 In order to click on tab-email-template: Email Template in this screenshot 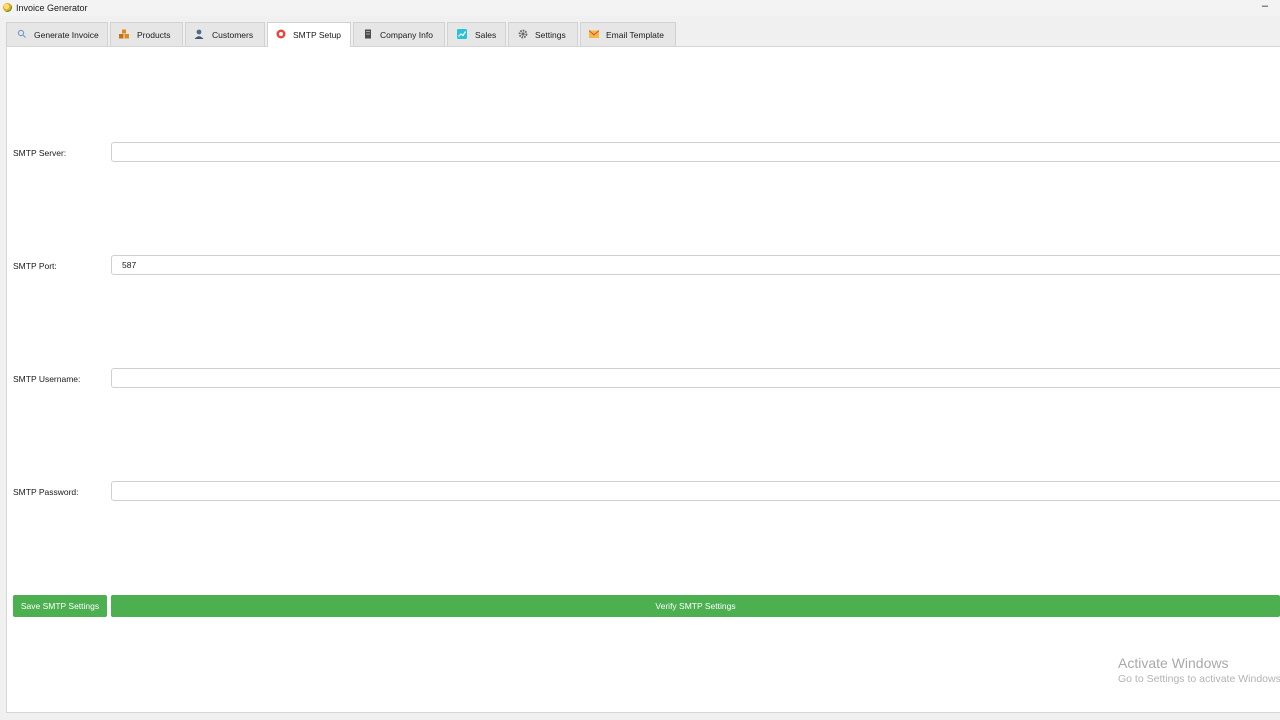, I will do `click(628, 34)`.